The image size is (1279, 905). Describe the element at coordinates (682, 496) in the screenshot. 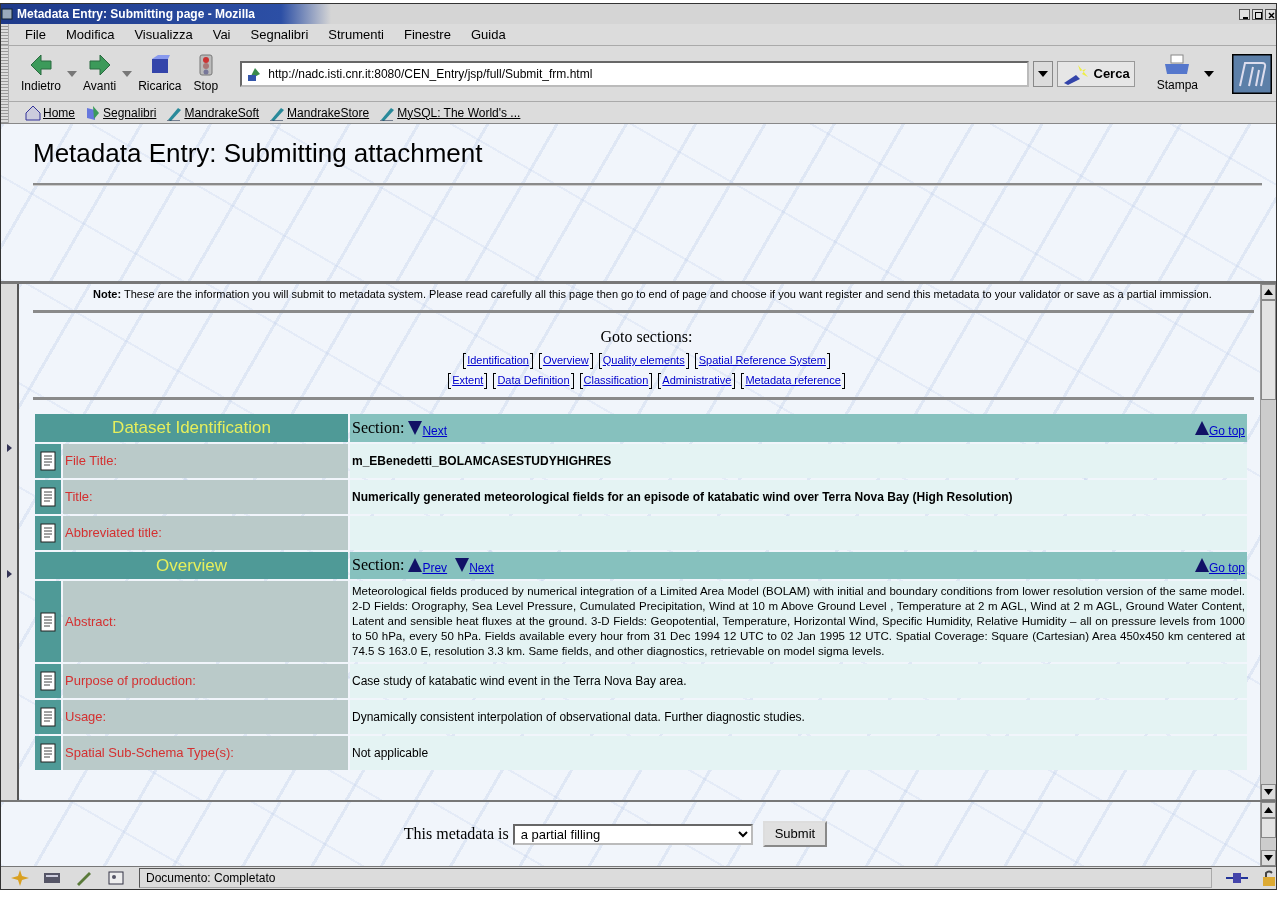

I see `field-value: Numerically generated meteorological fields for an episode of katabatic wind over Terra Nova Bay (High Resolution)` at that location.